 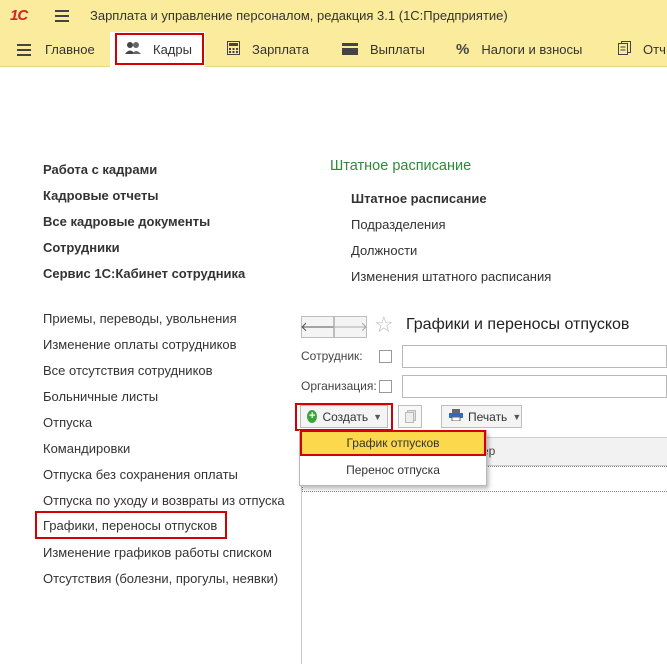 What do you see at coordinates (350, 50) in the screenshot?
I see `wallet-icon` at bounding box center [350, 50].